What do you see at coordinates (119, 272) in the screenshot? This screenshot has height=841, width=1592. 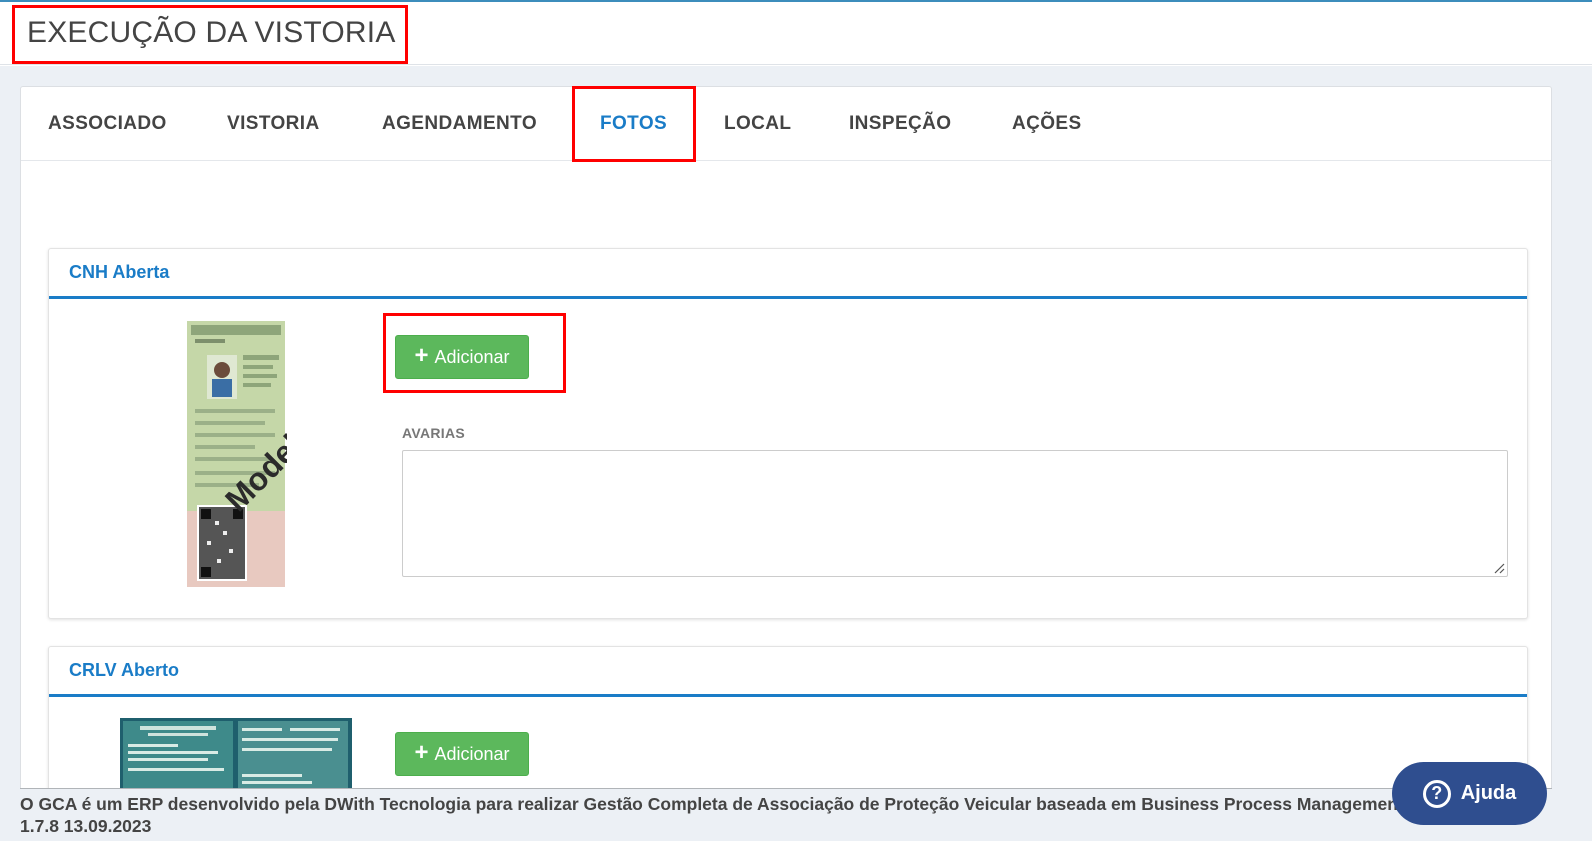 I see `cnh-section-title: CNH Aberta` at bounding box center [119, 272].